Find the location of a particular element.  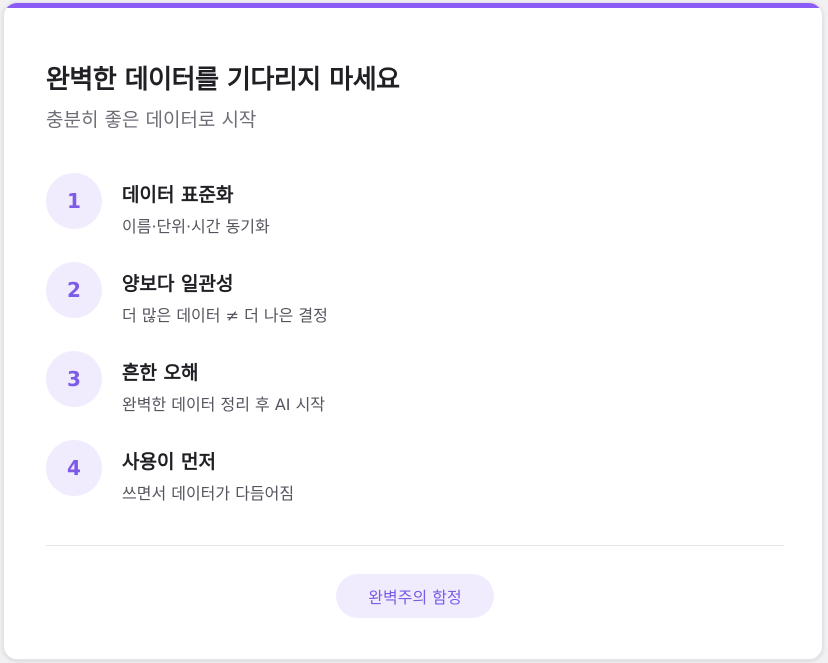

step-number-badge: 4 is located at coordinates (74, 468).